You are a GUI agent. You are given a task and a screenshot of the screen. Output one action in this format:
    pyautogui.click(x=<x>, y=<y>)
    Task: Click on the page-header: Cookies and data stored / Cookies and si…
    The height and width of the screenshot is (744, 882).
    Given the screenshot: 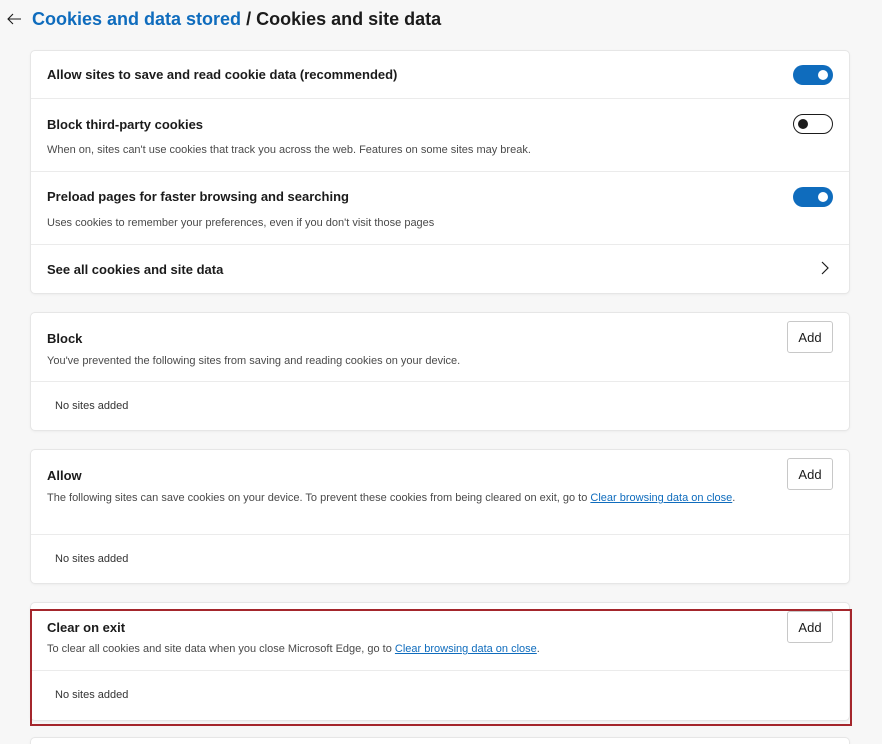 What is the action you would take?
    pyautogui.click(x=220, y=19)
    